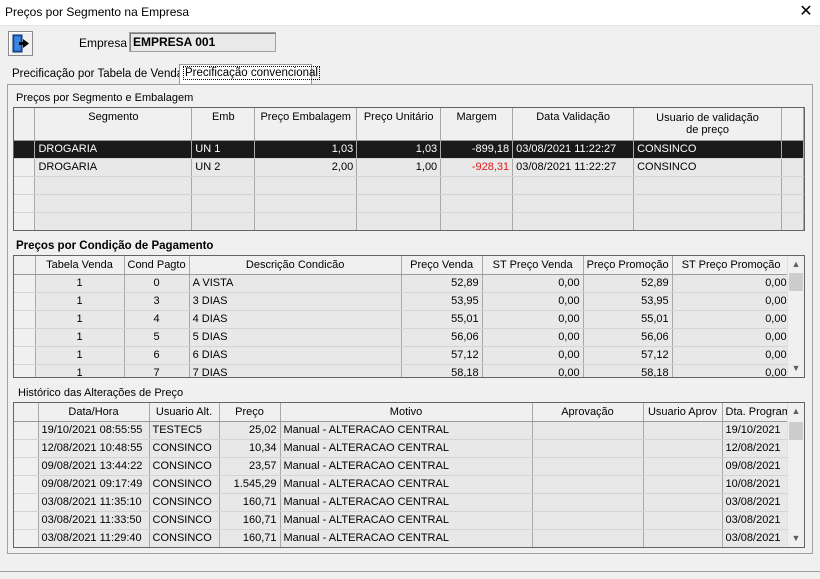 The width and height of the screenshot is (820, 579). What do you see at coordinates (477, 149) in the screenshot?
I see `margem-value: -899,18` at bounding box center [477, 149].